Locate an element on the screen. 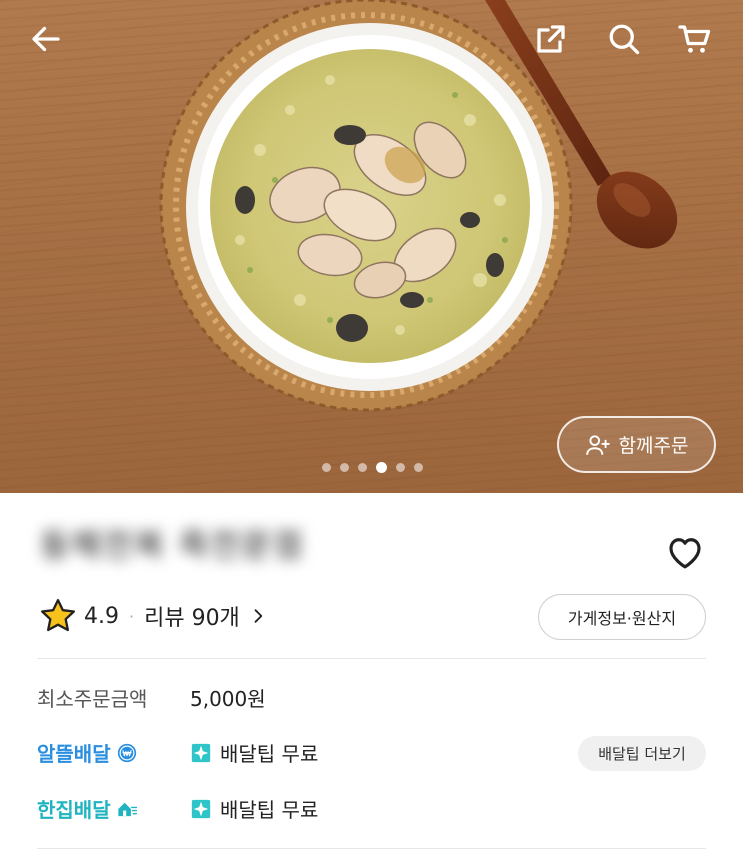 This screenshot has width=743, height=863. coin-icon is located at coordinates (127, 753).